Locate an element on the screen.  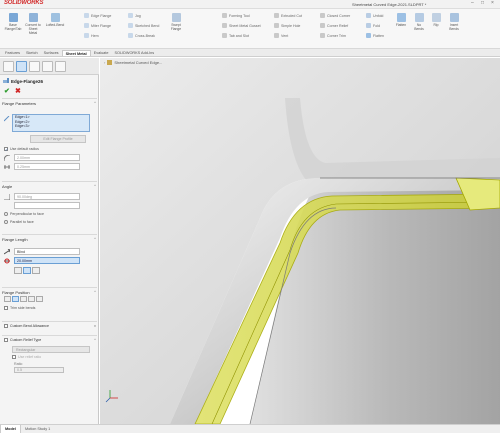
inner-virtual-sharp-icon is located at coordinates (27, 270).